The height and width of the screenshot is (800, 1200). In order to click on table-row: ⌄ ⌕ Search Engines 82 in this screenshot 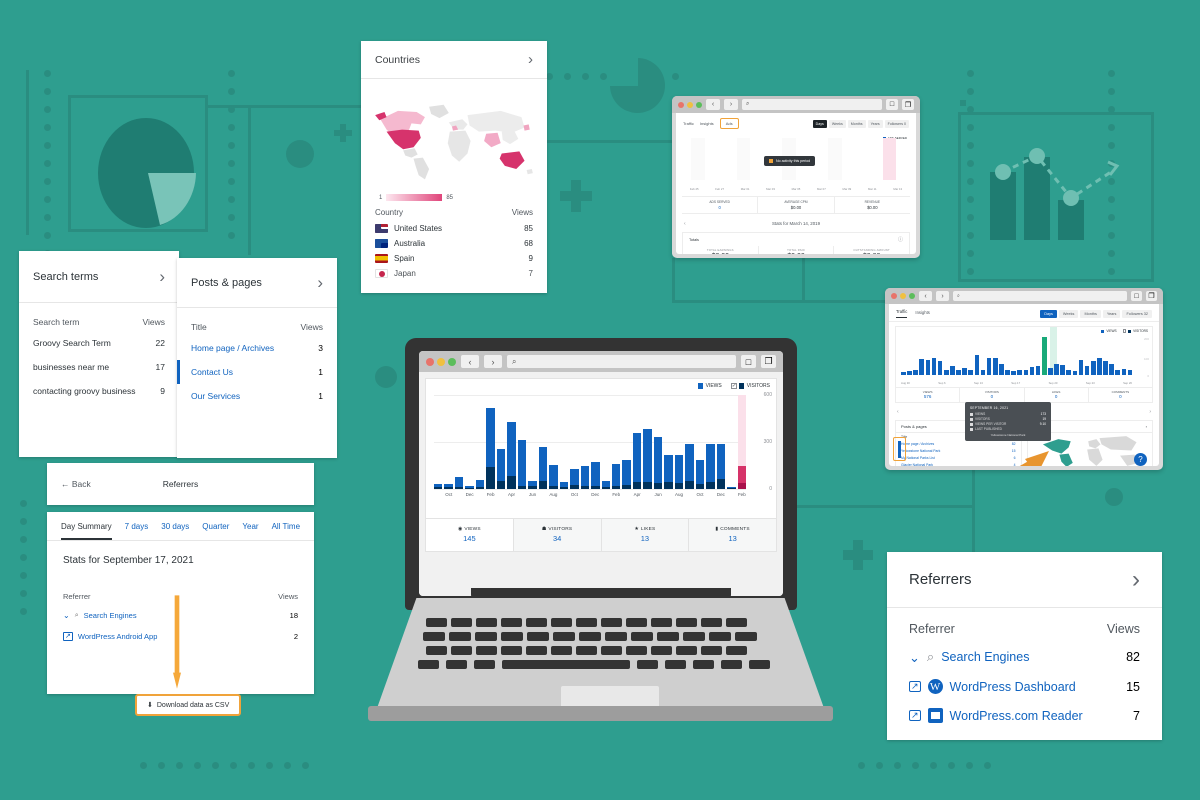, I will do `click(1024, 657)`.